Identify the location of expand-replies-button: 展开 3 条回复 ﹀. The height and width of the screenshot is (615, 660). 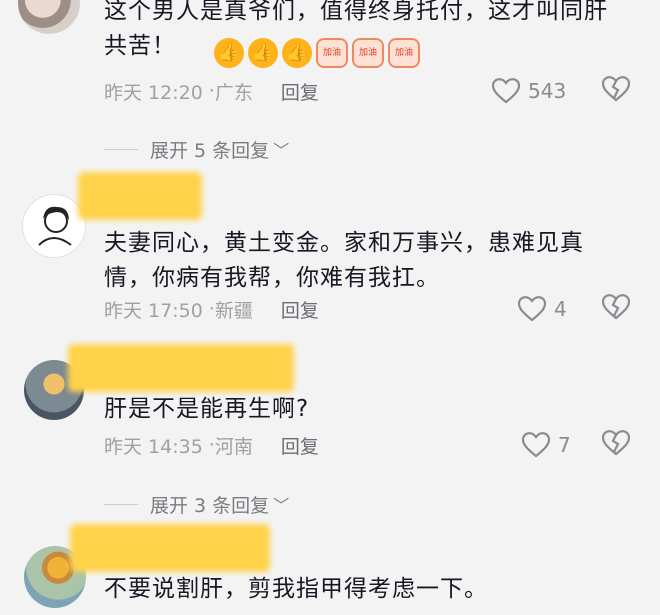
(196, 504).